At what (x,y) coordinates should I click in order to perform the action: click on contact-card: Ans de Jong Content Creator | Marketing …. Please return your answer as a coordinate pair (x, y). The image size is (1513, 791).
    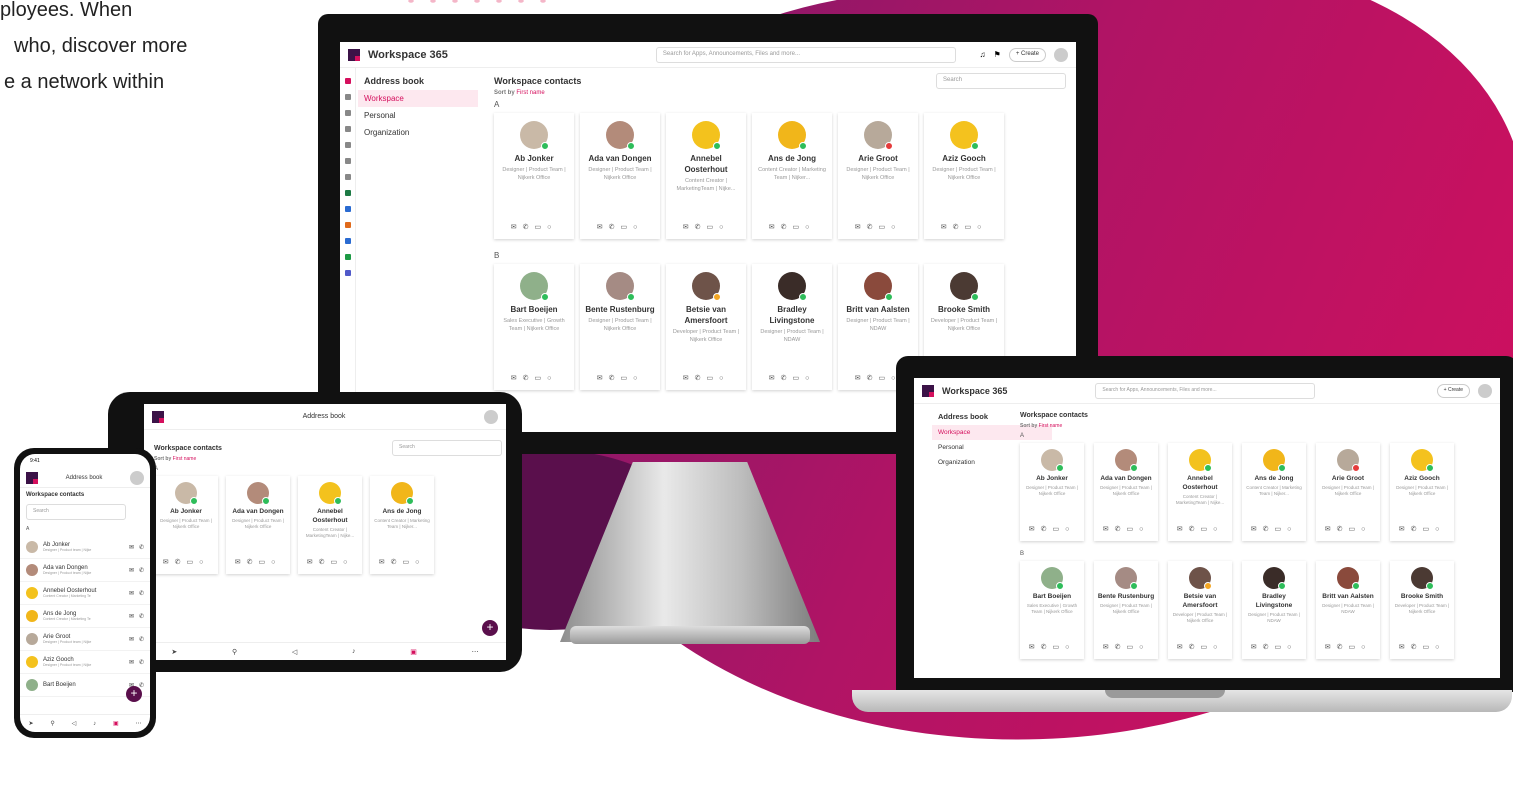
    Looking at the image, I should click on (792, 176).